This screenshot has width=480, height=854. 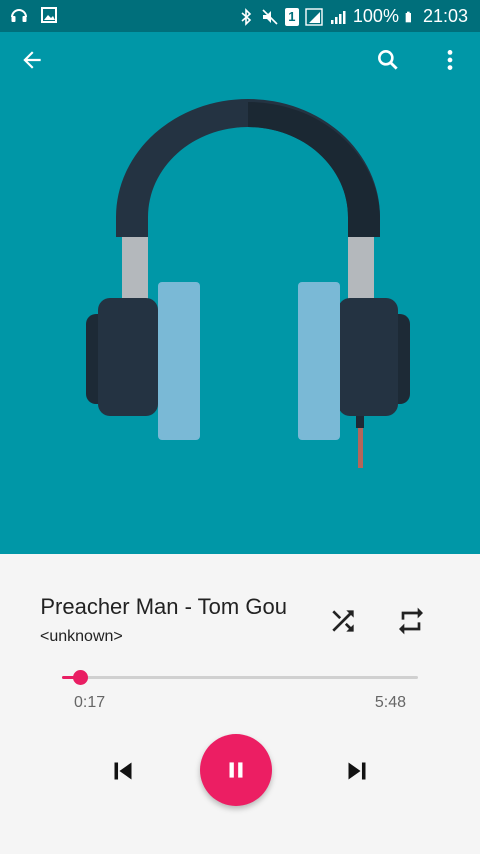 I want to click on search-button, so click(x=388, y=60).